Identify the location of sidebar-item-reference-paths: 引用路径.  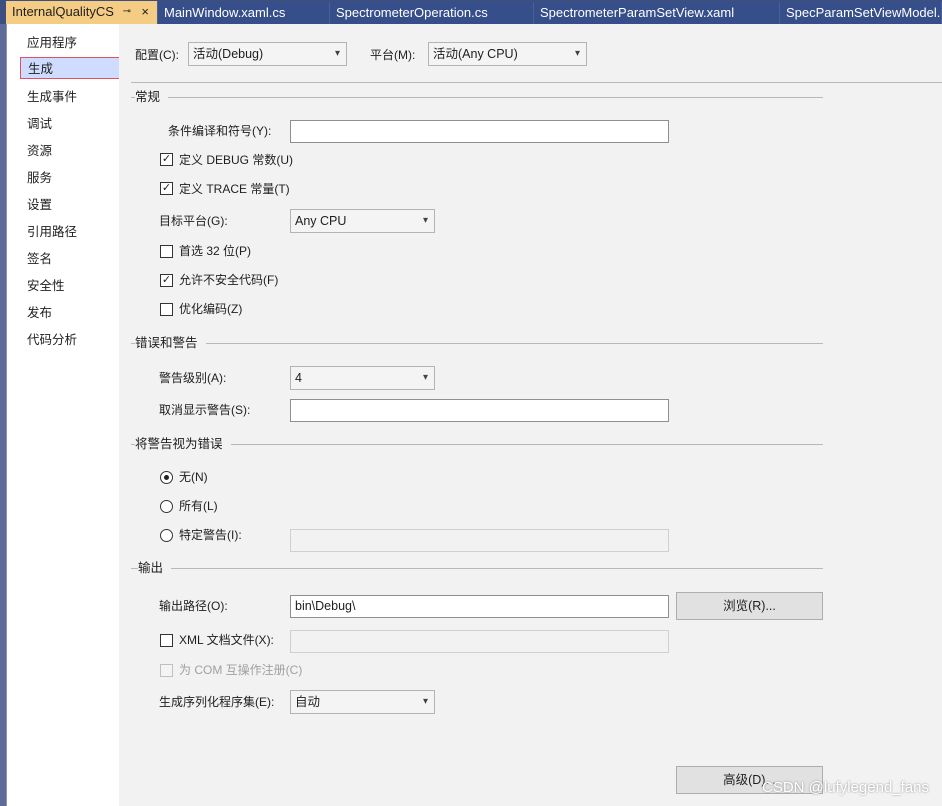
(52, 232).